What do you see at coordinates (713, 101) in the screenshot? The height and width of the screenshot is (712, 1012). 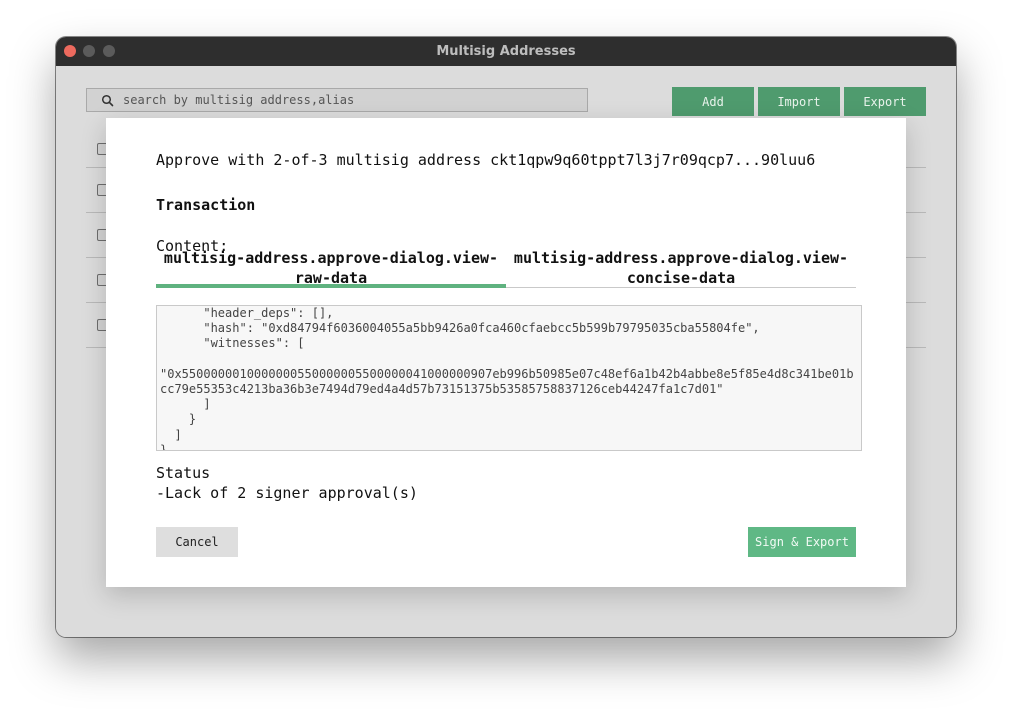 I see `add-button: Add` at bounding box center [713, 101].